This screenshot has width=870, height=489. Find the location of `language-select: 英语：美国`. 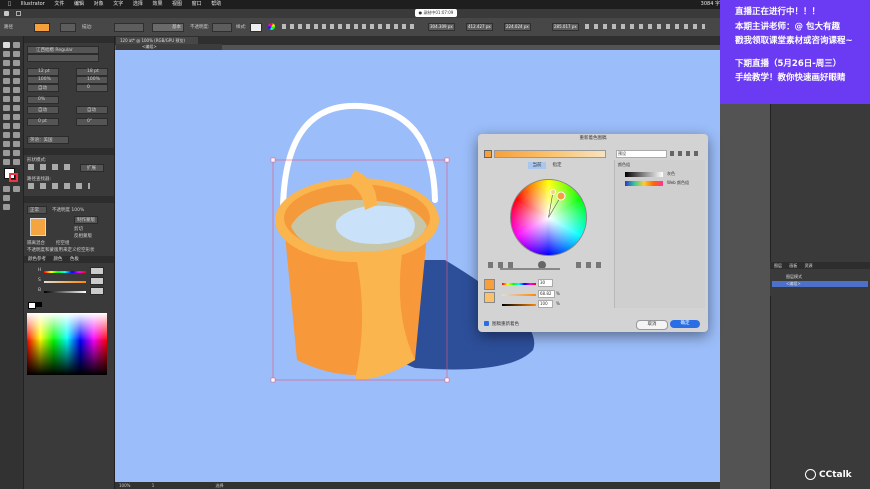

language-select: 英语：美国 is located at coordinates (48, 140).